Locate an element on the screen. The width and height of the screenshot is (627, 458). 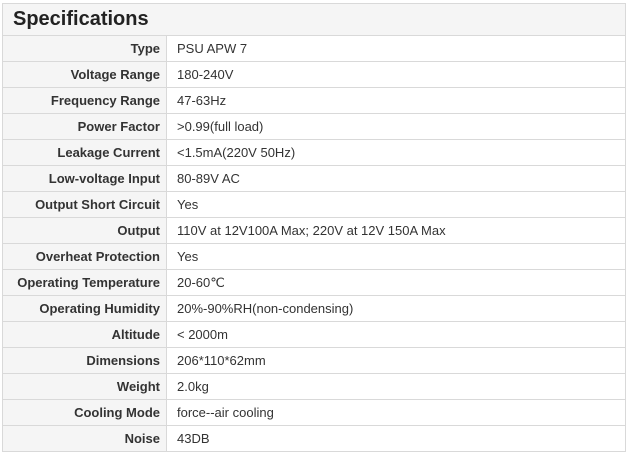
spec-value: 43DB is located at coordinates (396, 438).